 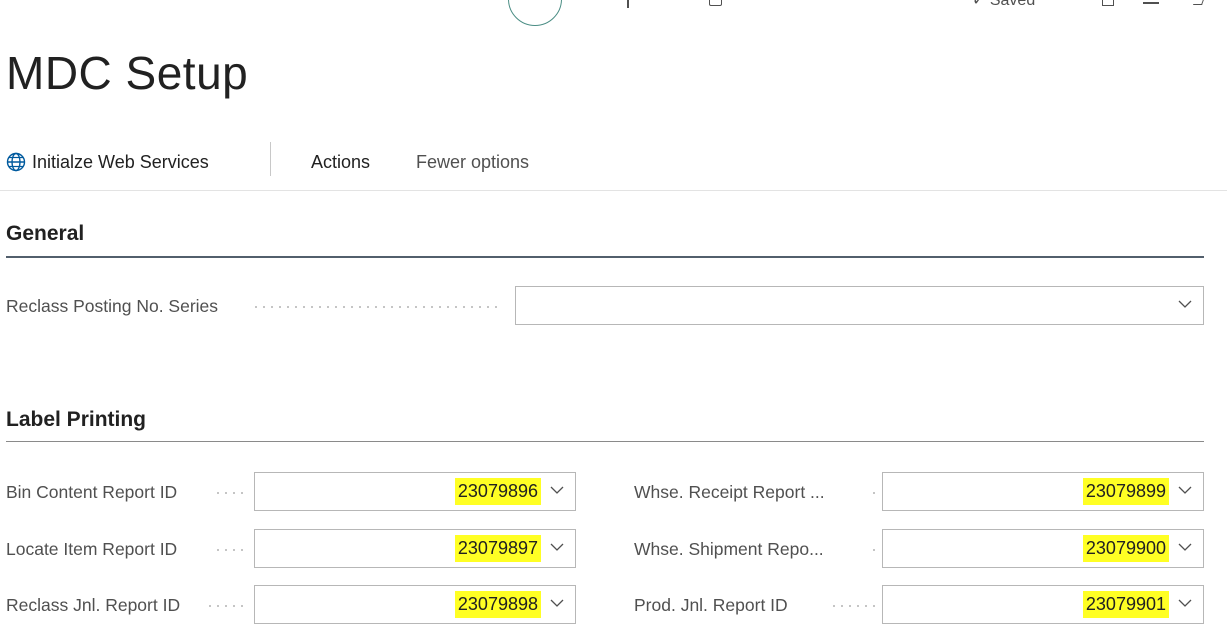 What do you see at coordinates (1199, 2) in the screenshot?
I see `expand-icon` at bounding box center [1199, 2].